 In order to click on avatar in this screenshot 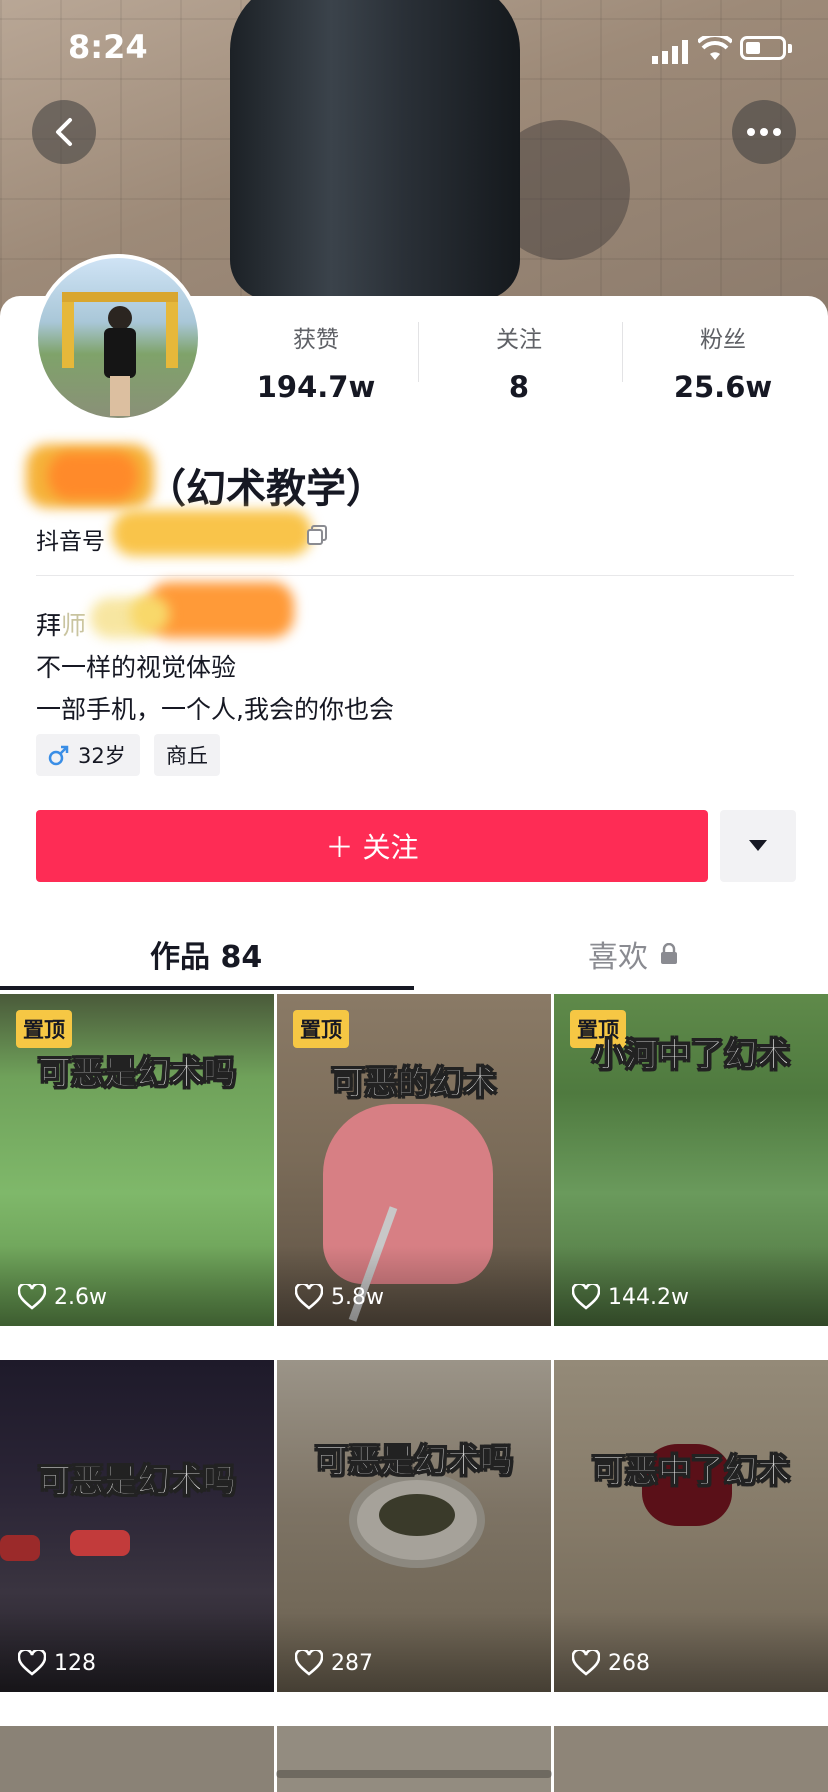, I will do `click(118, 338)`.